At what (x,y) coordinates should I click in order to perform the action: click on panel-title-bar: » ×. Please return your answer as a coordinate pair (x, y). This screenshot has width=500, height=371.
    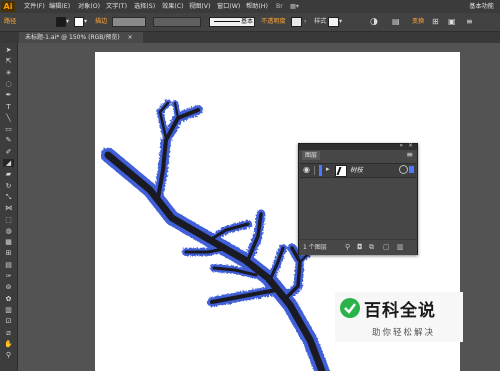
    Looking at the image, I should click on (358, 146).